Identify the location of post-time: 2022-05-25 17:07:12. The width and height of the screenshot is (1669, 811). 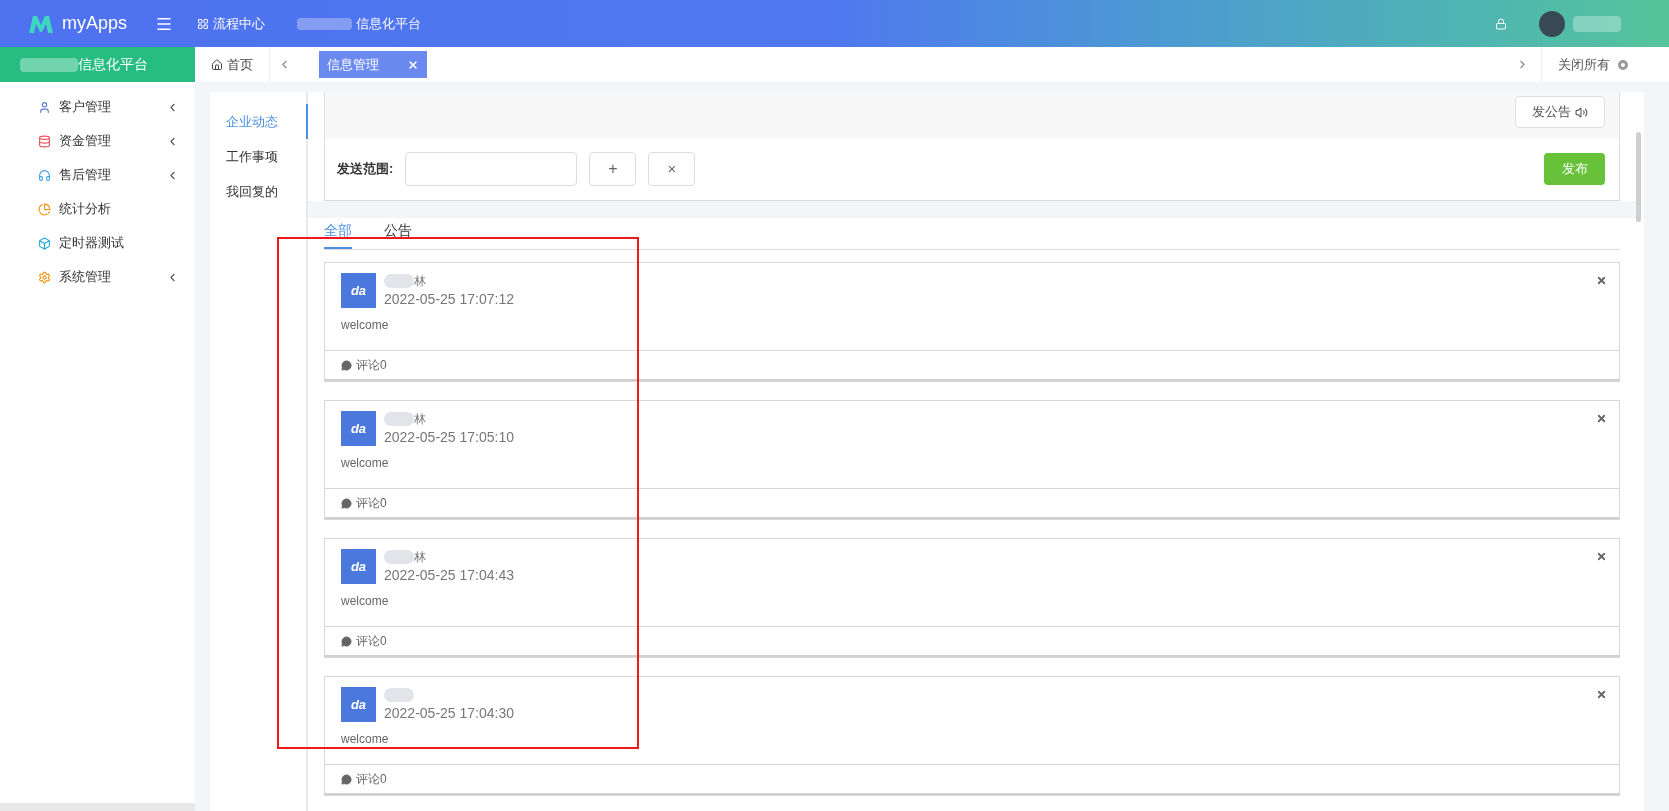
(449, 299).